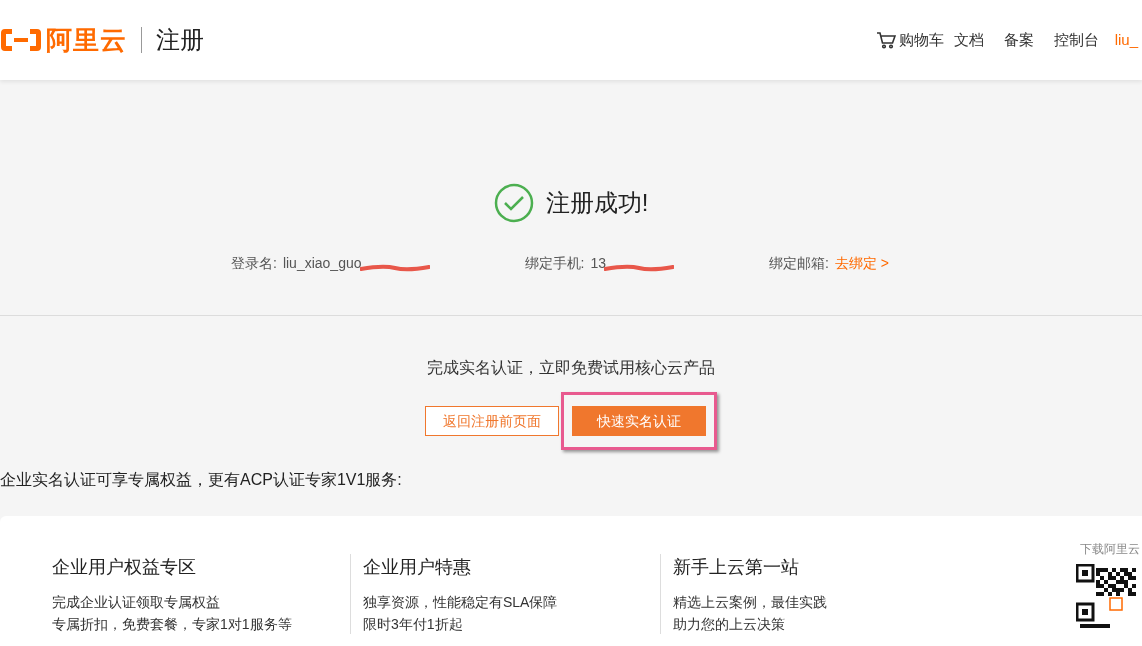  I want to click on field-value: liu_xiao_guo, so click(322, 263).